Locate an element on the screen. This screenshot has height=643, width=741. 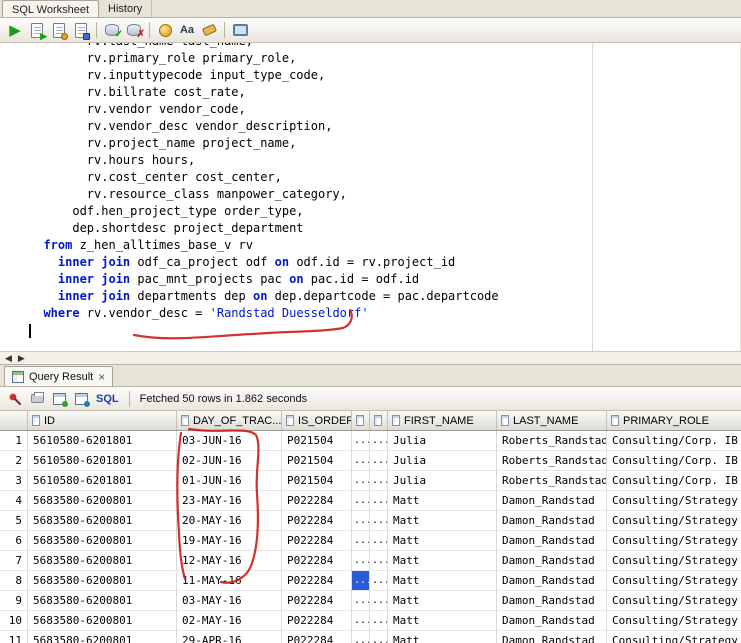
scroll-right-icon: ▶ is located at coordinates (21, 358).